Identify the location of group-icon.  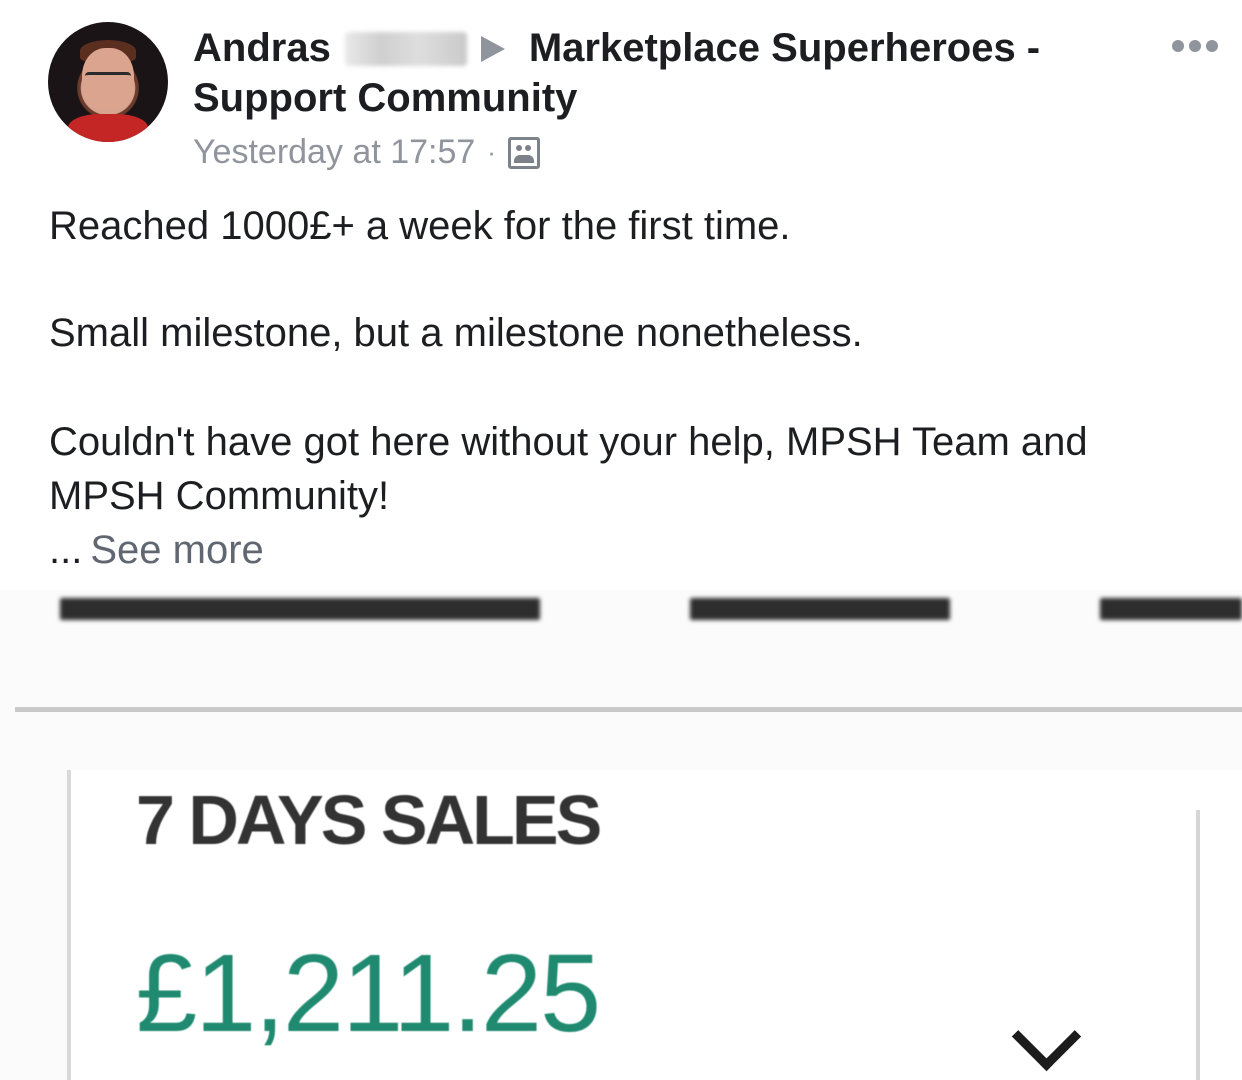
(523, 152).